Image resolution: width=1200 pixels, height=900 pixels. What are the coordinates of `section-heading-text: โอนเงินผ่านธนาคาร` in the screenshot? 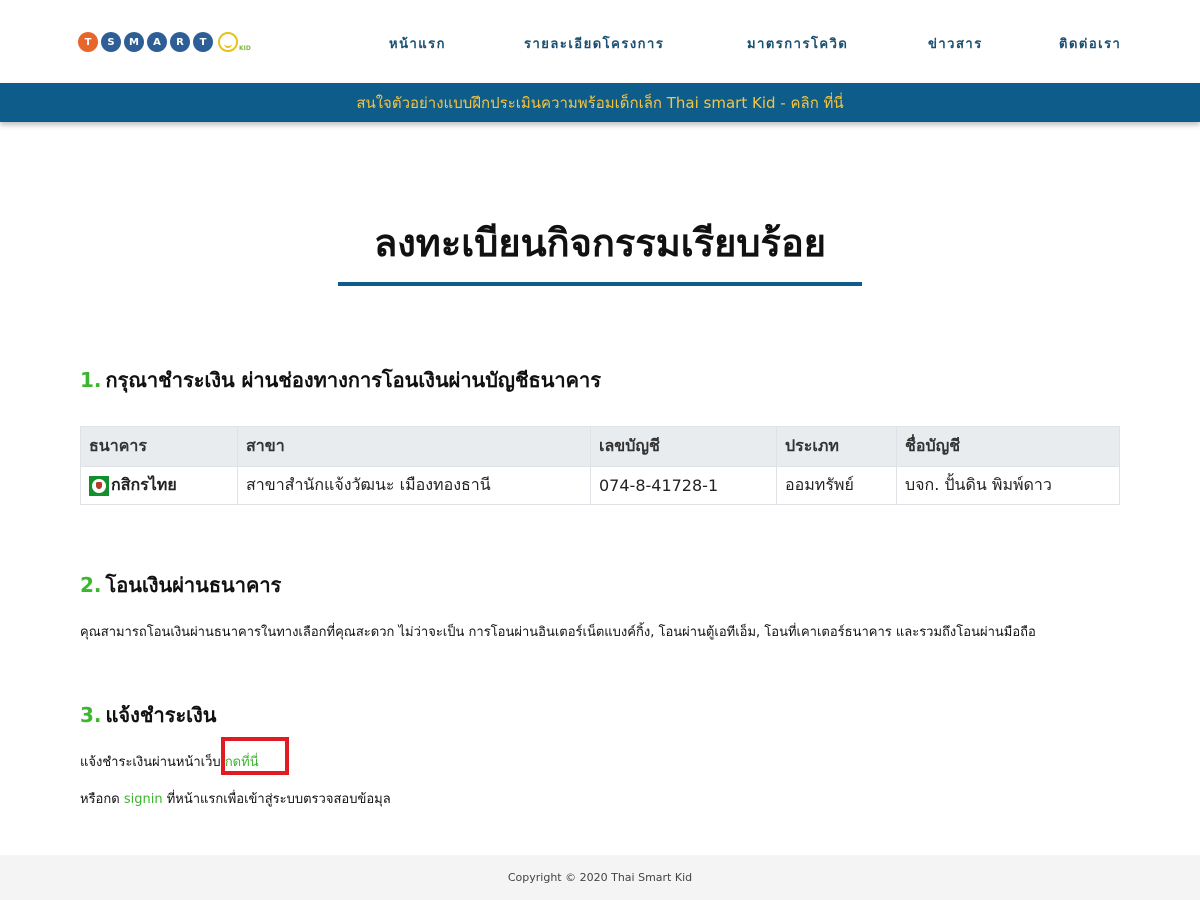 It's located at (193, 585).